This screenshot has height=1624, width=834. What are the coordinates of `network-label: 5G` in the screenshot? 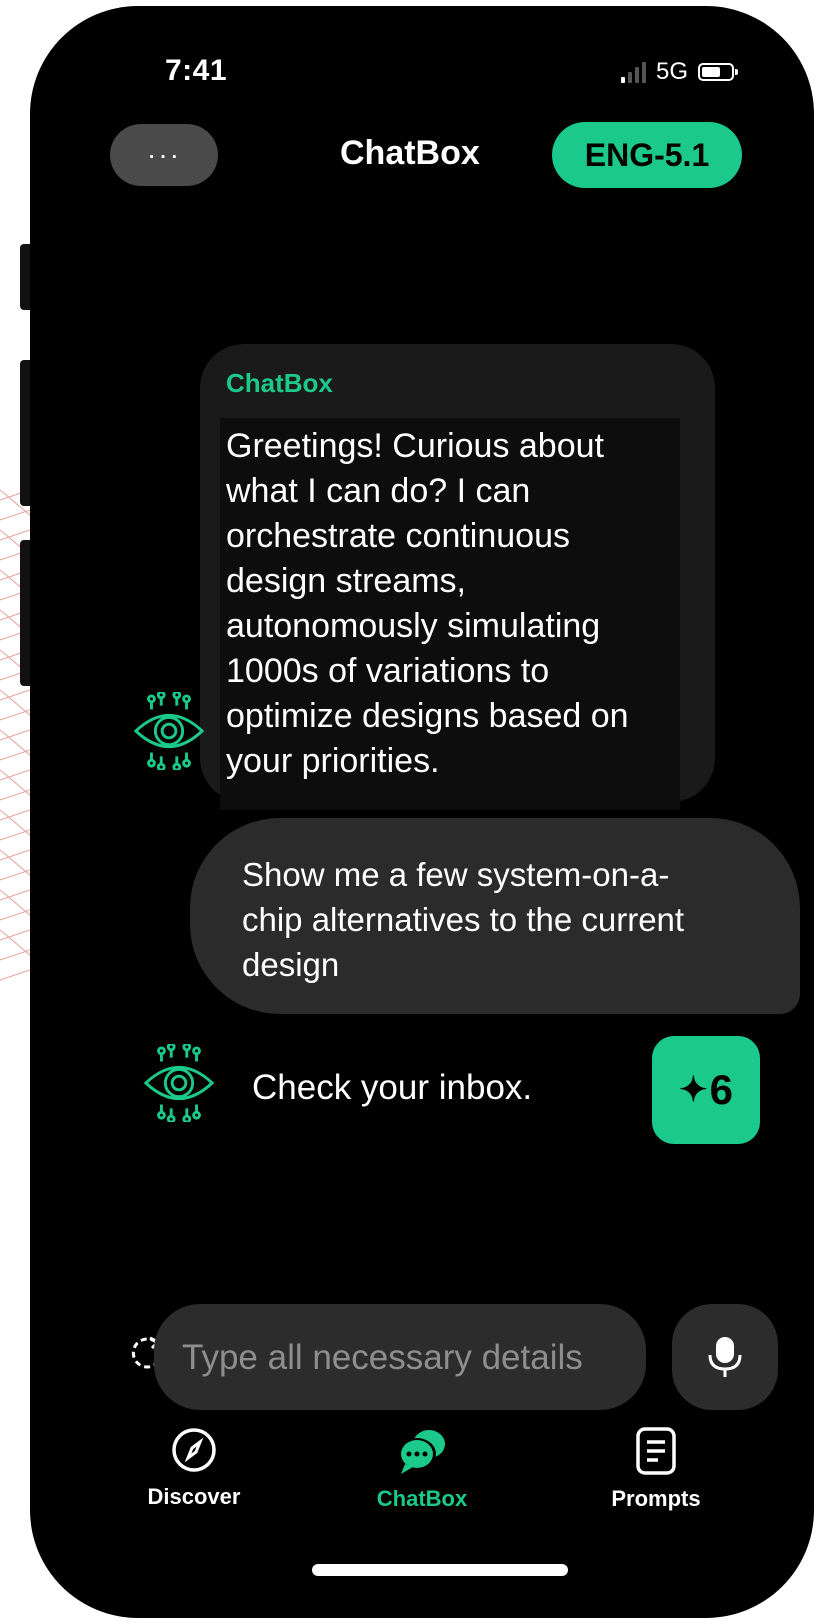 It's located at (671, 71).